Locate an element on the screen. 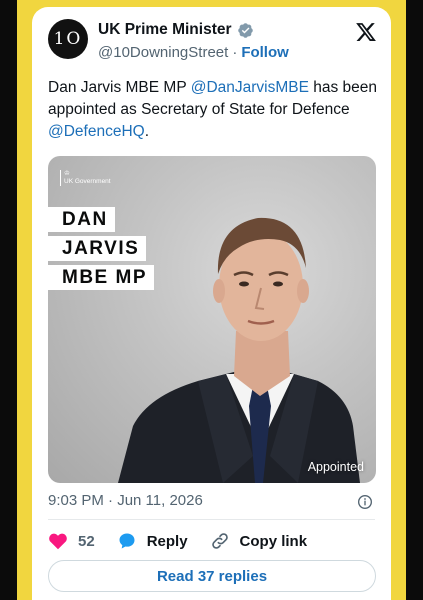 The image size is (423, 600). link-icon is located at coordinates (219, 541).